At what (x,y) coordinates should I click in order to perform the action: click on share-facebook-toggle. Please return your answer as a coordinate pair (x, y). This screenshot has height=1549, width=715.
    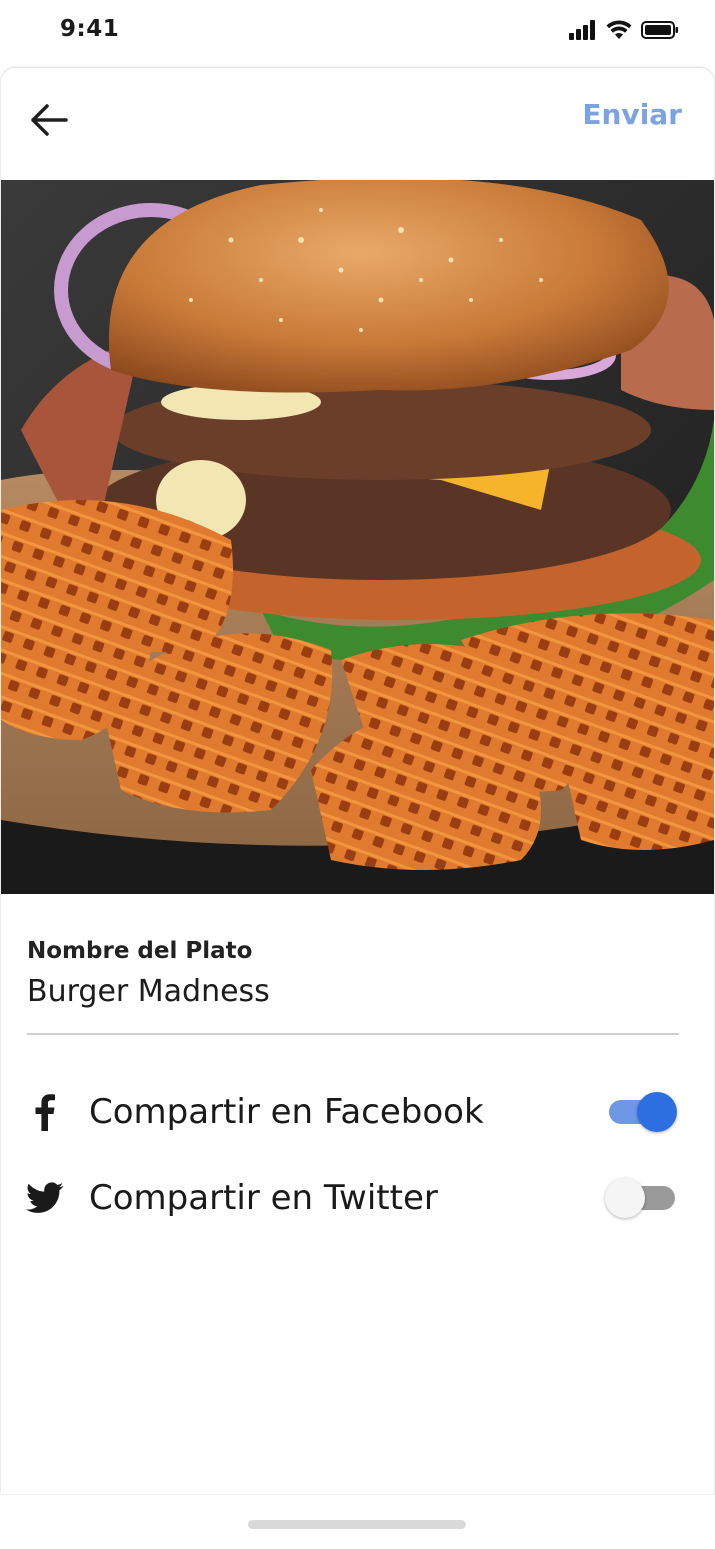
    Looking at the image, I should click on (641, 1112).